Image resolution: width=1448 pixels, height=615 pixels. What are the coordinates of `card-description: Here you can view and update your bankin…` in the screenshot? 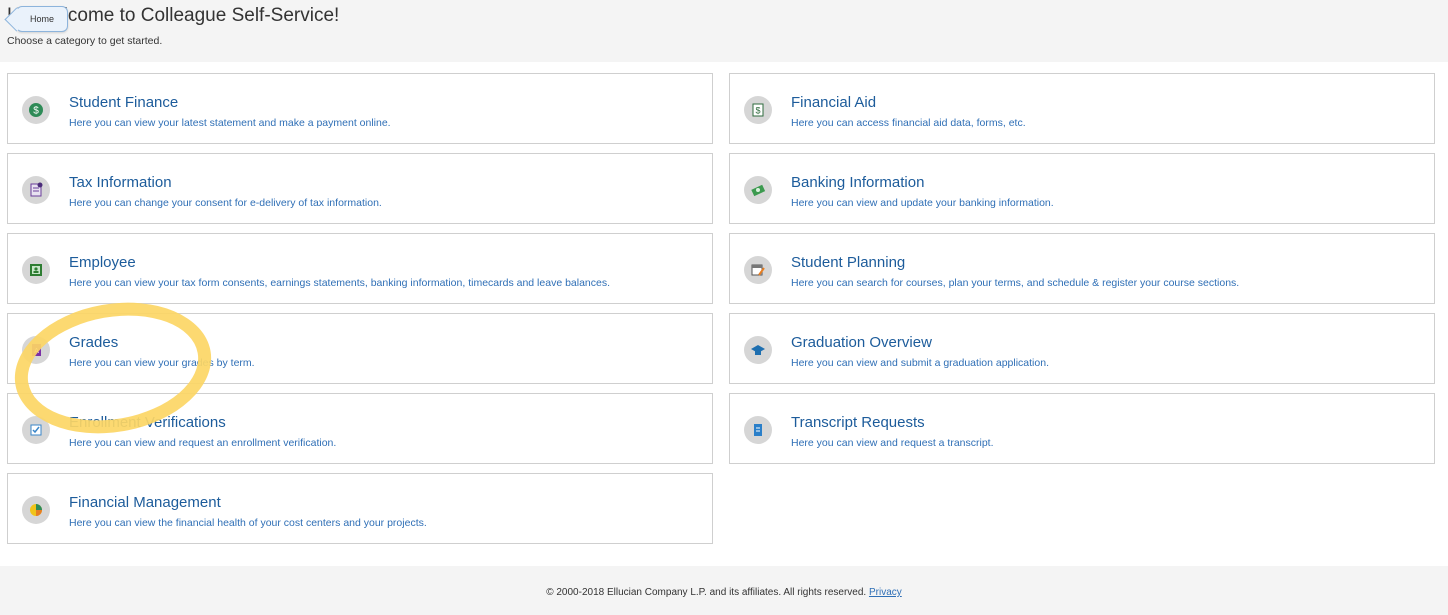 It's located at (922, 203).